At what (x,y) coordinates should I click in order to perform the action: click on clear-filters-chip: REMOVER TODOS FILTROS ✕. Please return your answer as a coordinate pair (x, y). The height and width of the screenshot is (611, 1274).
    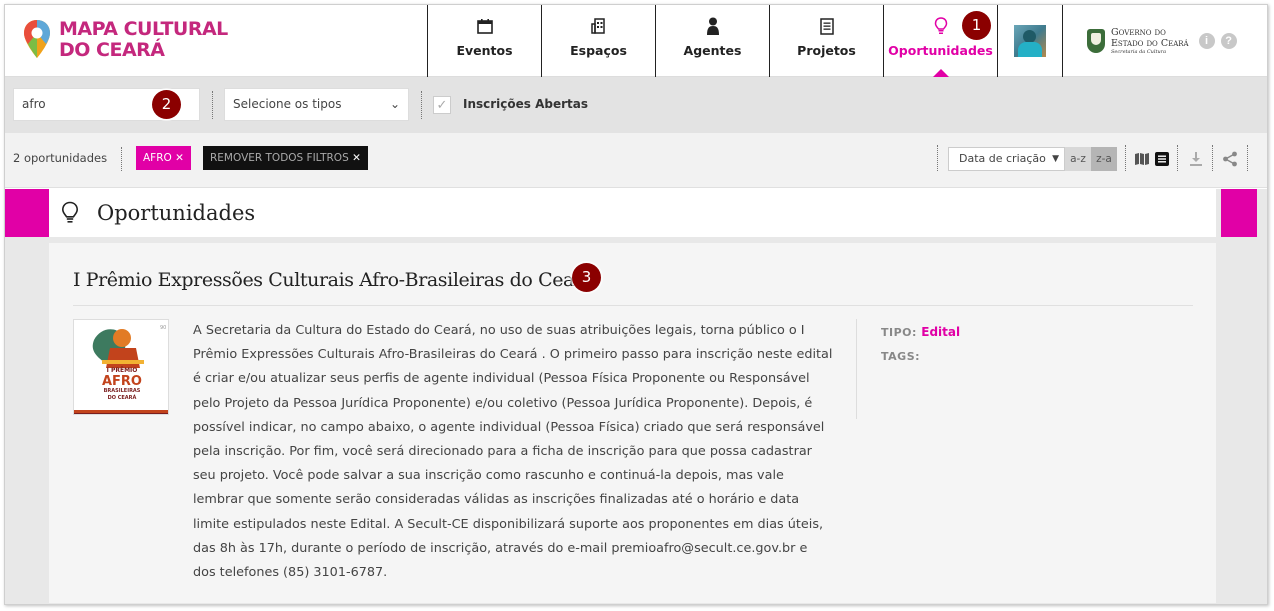
    Looking at the image, I should click on (285, 158).